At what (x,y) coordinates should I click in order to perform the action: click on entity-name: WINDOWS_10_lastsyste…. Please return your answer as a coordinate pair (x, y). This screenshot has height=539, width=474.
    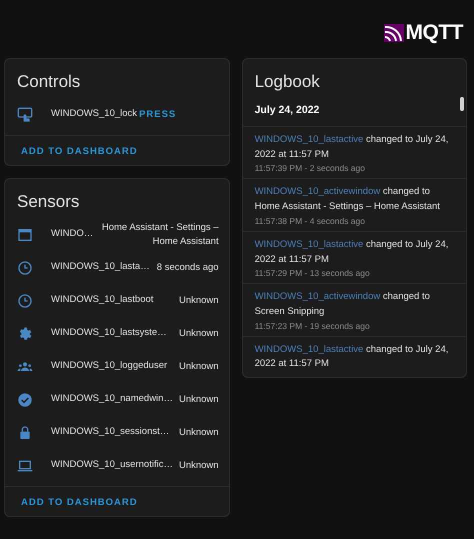
    Looking at the image, I should click on (109, 333).